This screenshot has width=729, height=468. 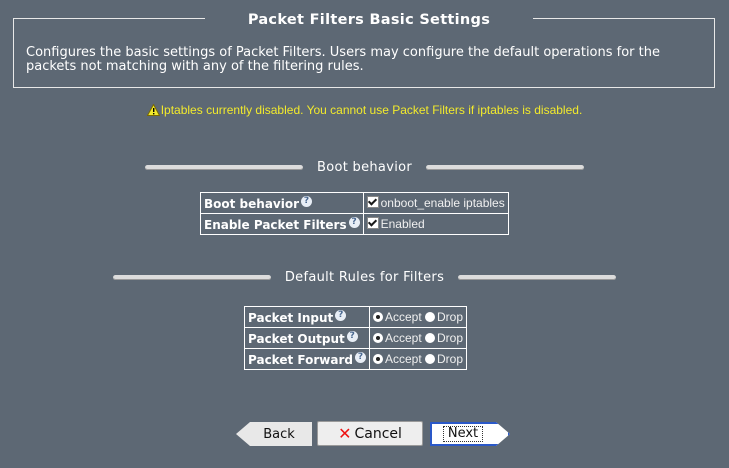 I want to click on packet-input-drop-radio, so click(x=430, y=317).